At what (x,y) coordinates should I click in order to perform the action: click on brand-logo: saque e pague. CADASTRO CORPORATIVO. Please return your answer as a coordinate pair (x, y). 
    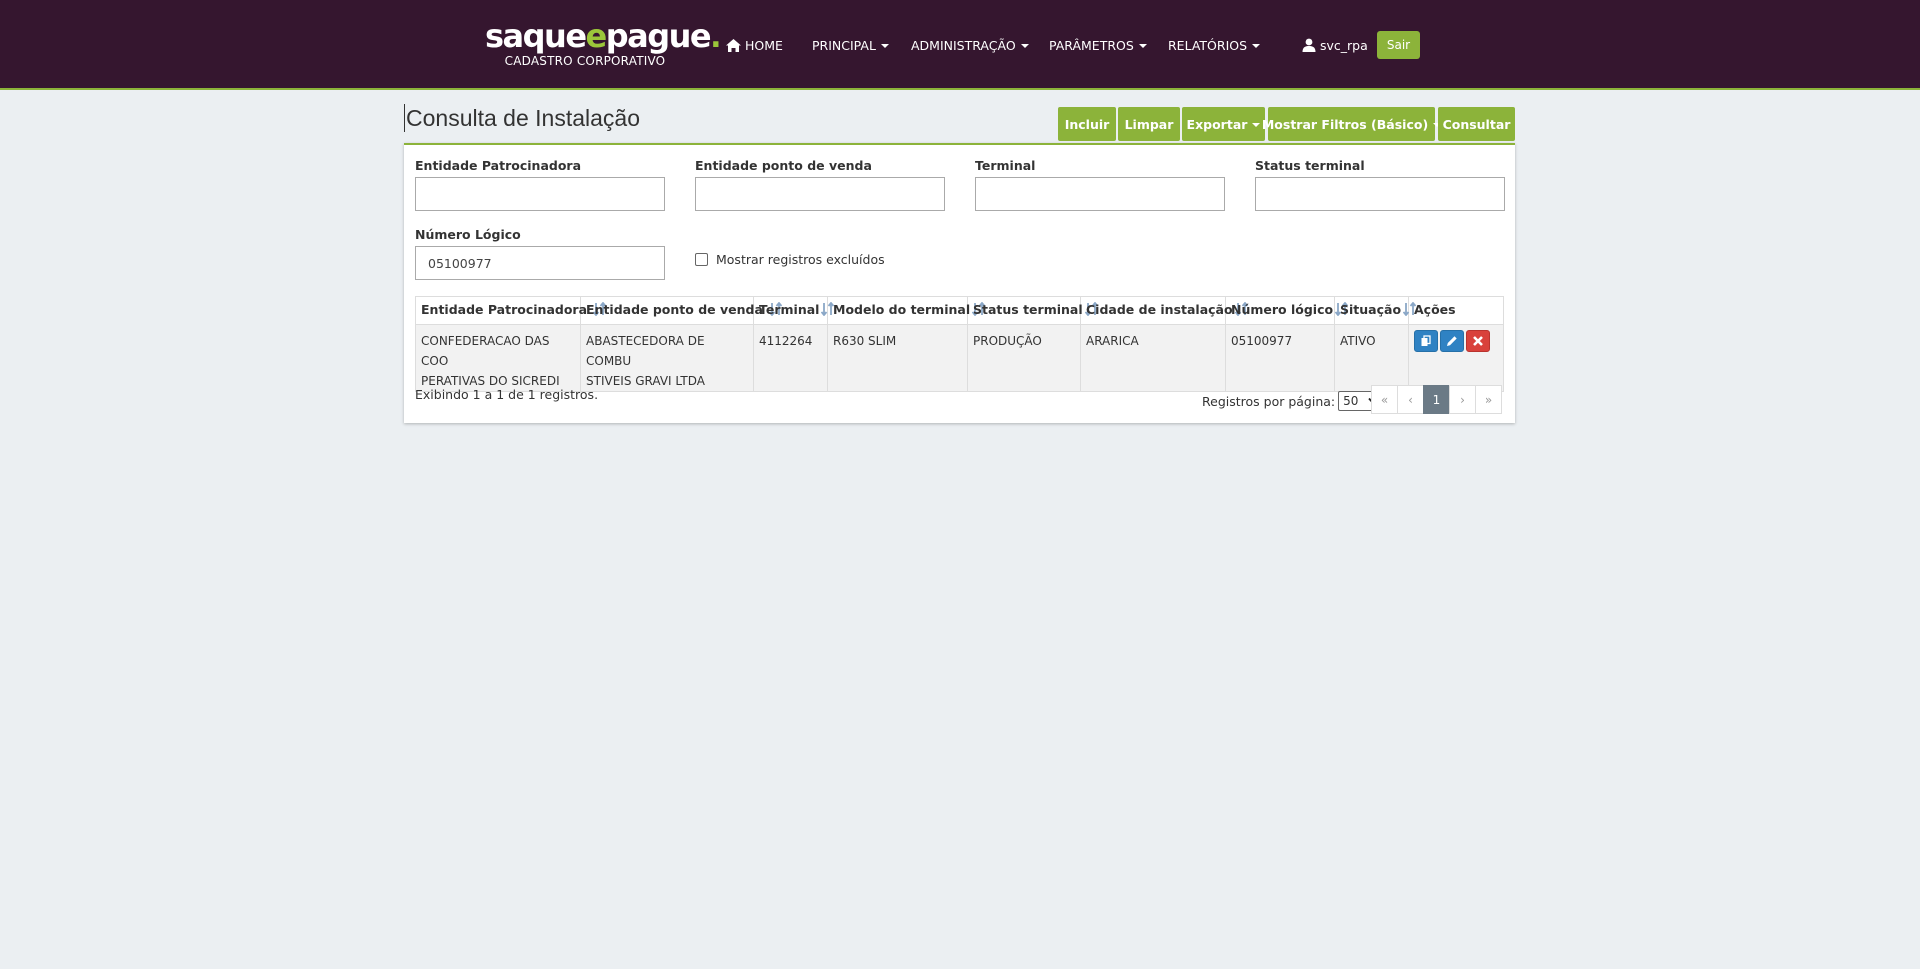
    Looking at the image, I should click on (603, 42).